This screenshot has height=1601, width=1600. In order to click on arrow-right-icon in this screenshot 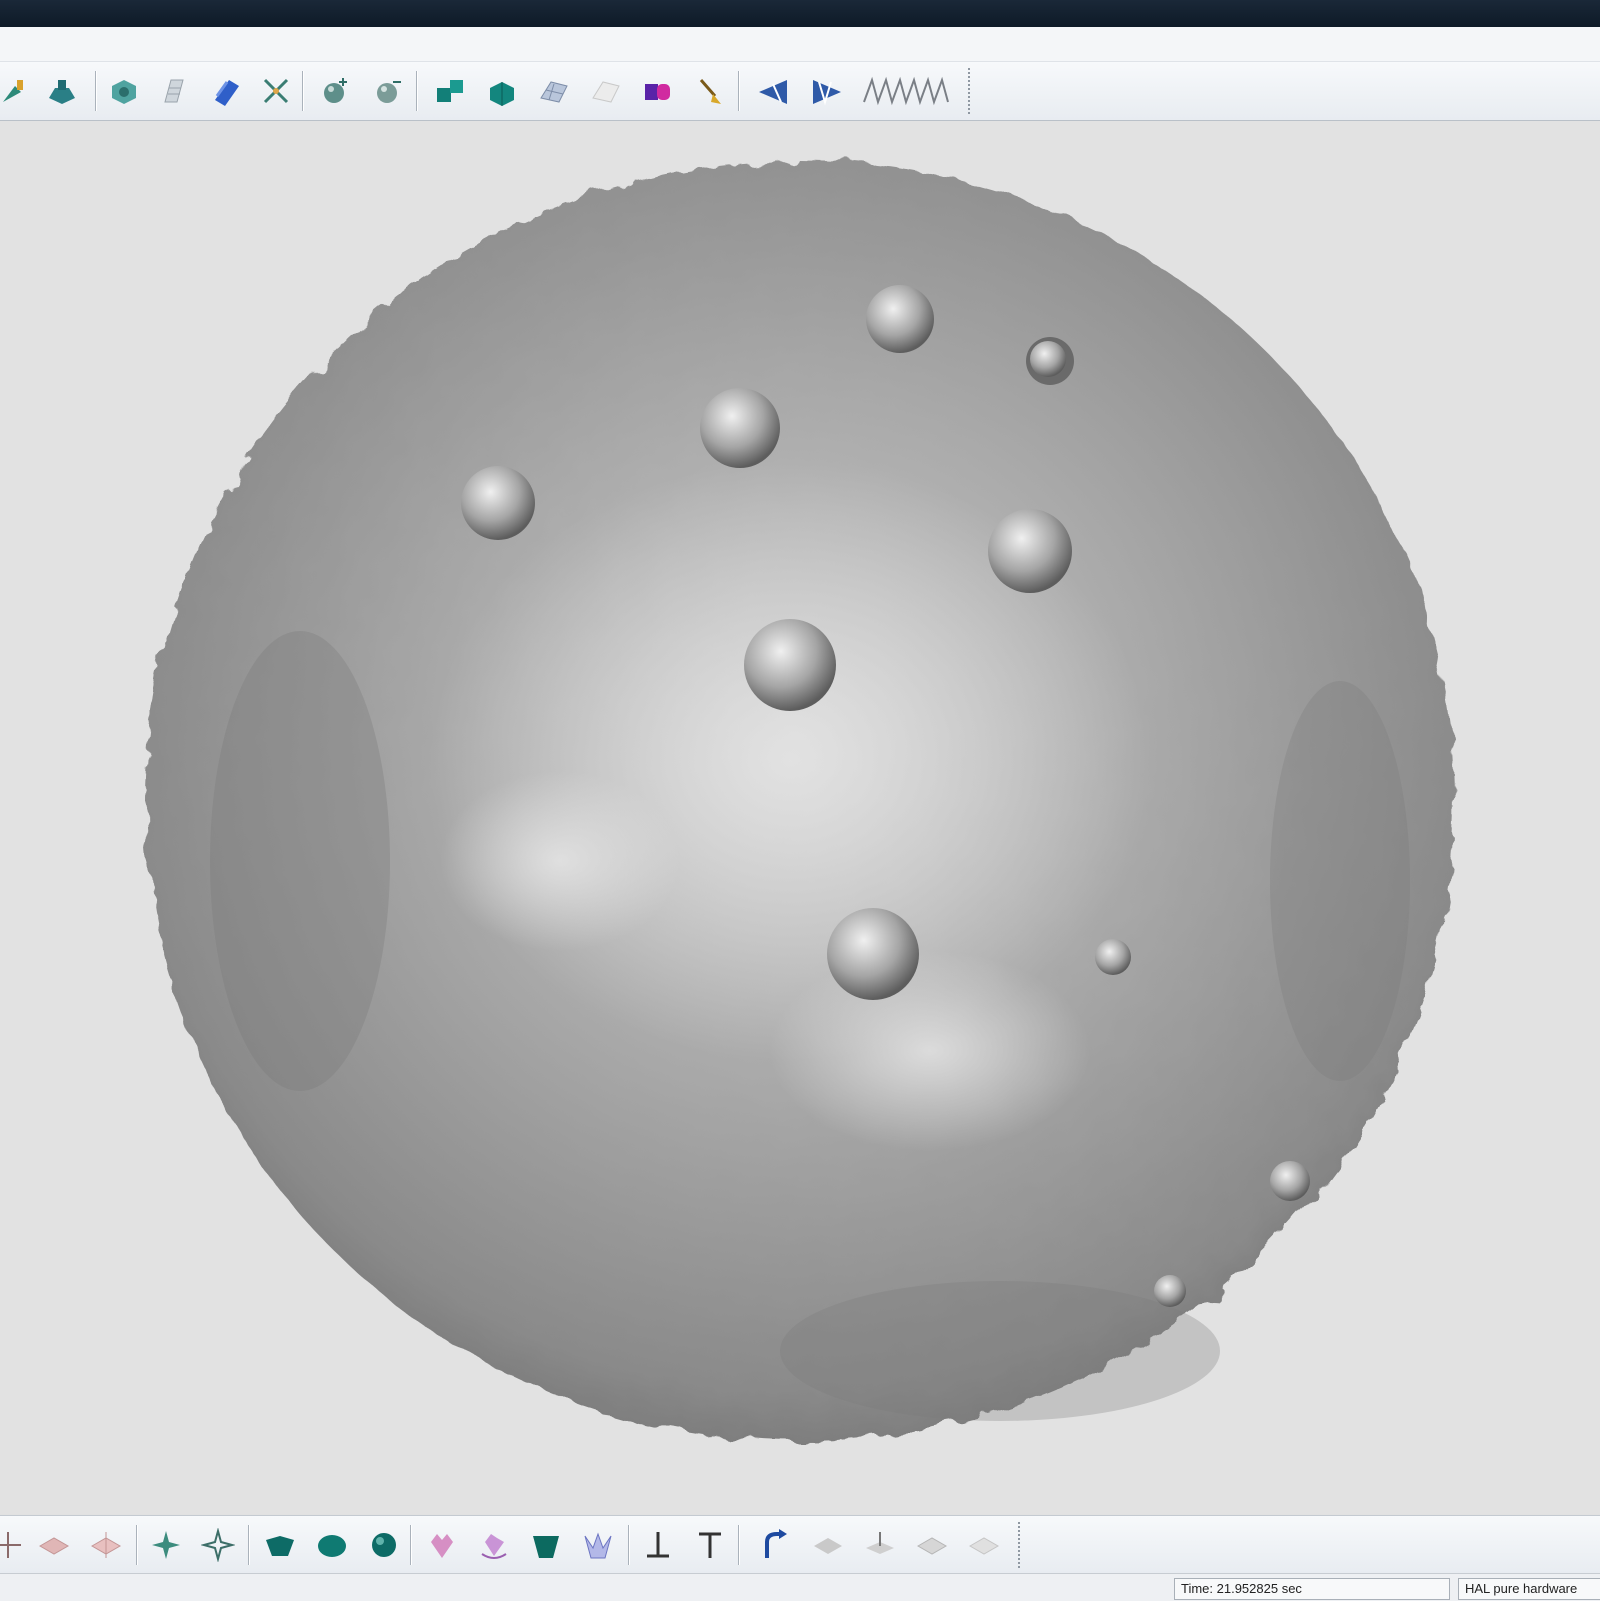, I will do `click(826, 91)`.